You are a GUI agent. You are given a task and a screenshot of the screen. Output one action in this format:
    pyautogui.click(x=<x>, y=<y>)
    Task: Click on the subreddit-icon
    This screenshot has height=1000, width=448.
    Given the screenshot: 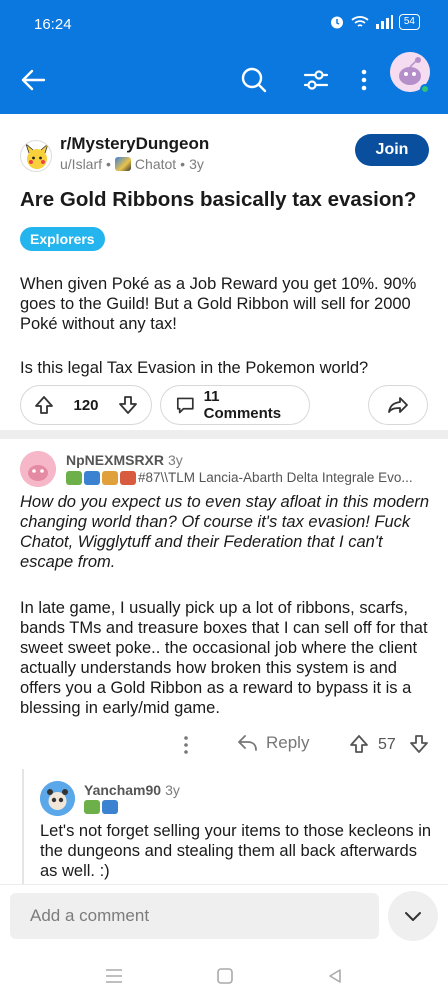 What is the action you would take?
    pyautogui.click(x=36, y=156)
    